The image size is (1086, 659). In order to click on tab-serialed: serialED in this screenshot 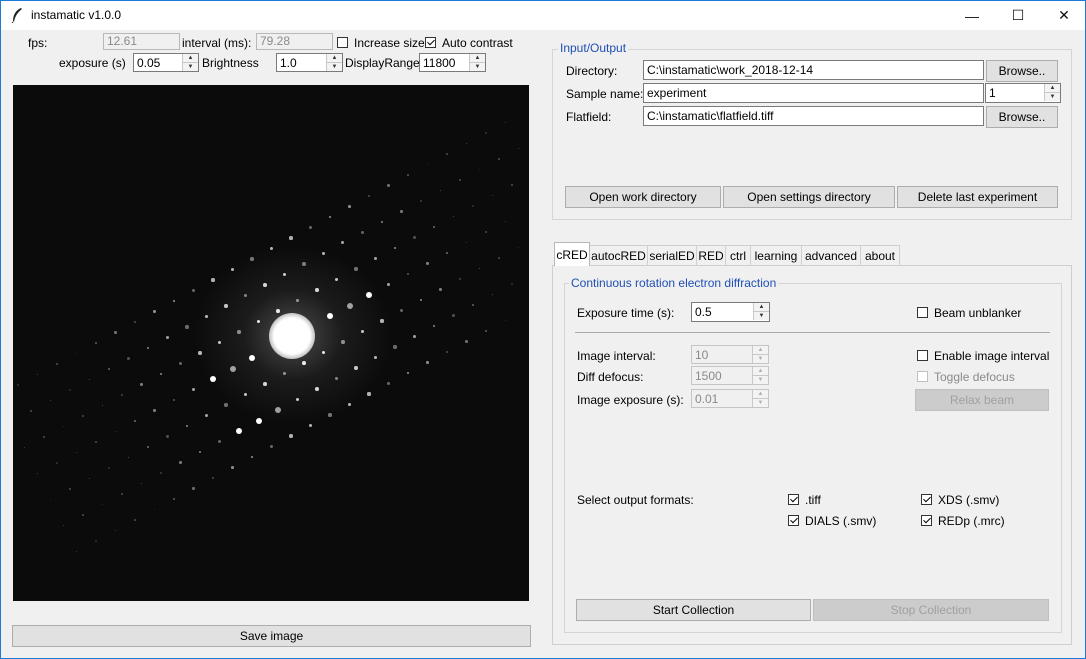, I will do `click(672, 255)`.